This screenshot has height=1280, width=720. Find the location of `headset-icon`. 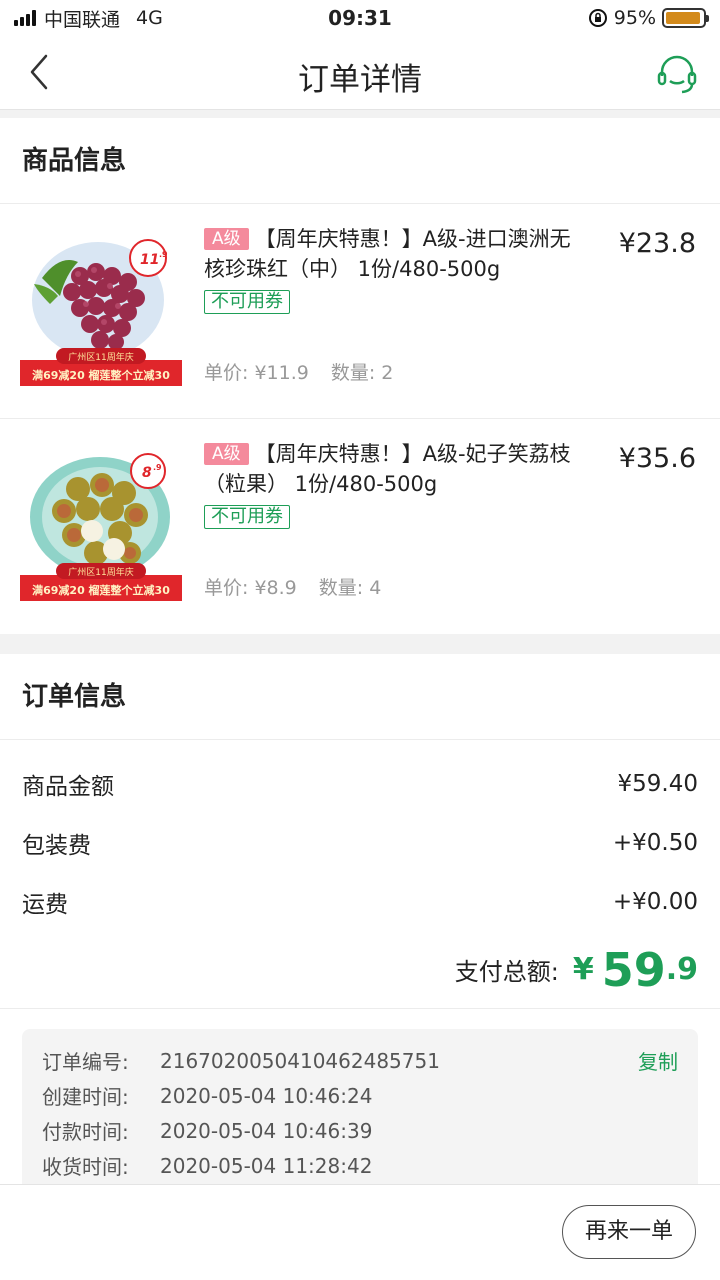

headset-icon is located at coordinates (677, 73).